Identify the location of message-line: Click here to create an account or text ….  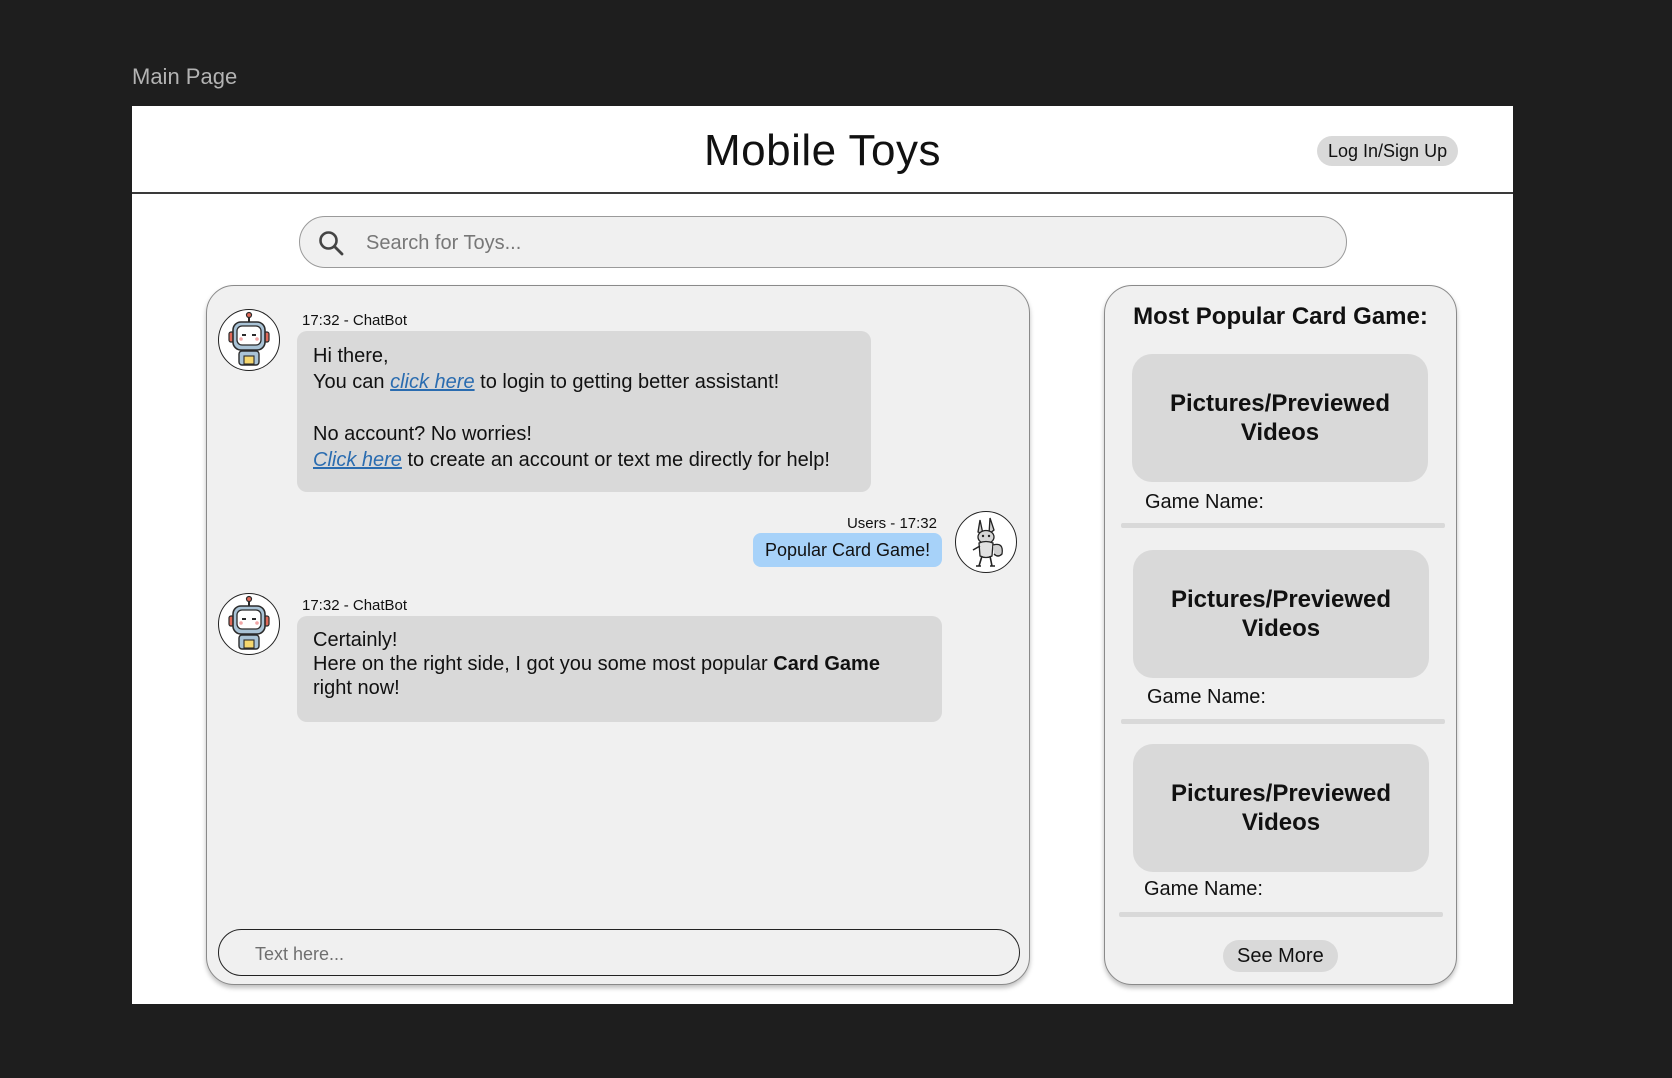
(584, 460).